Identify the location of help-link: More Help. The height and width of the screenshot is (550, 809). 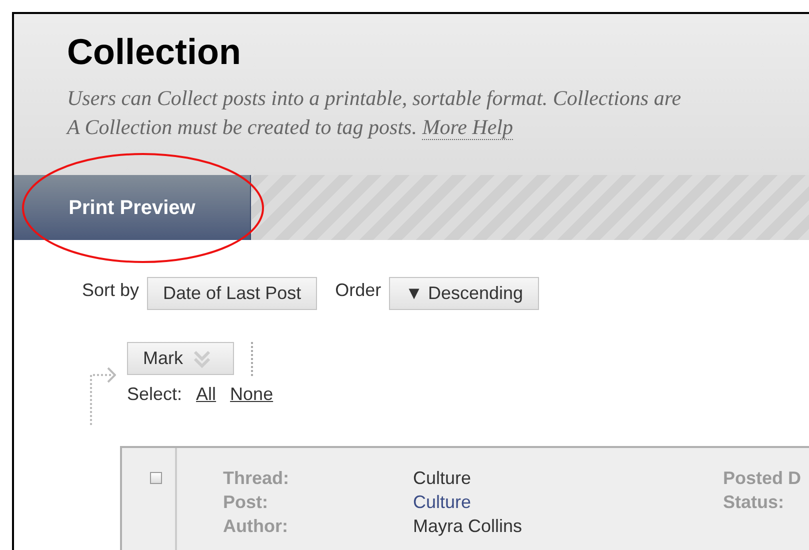
(467, 127).